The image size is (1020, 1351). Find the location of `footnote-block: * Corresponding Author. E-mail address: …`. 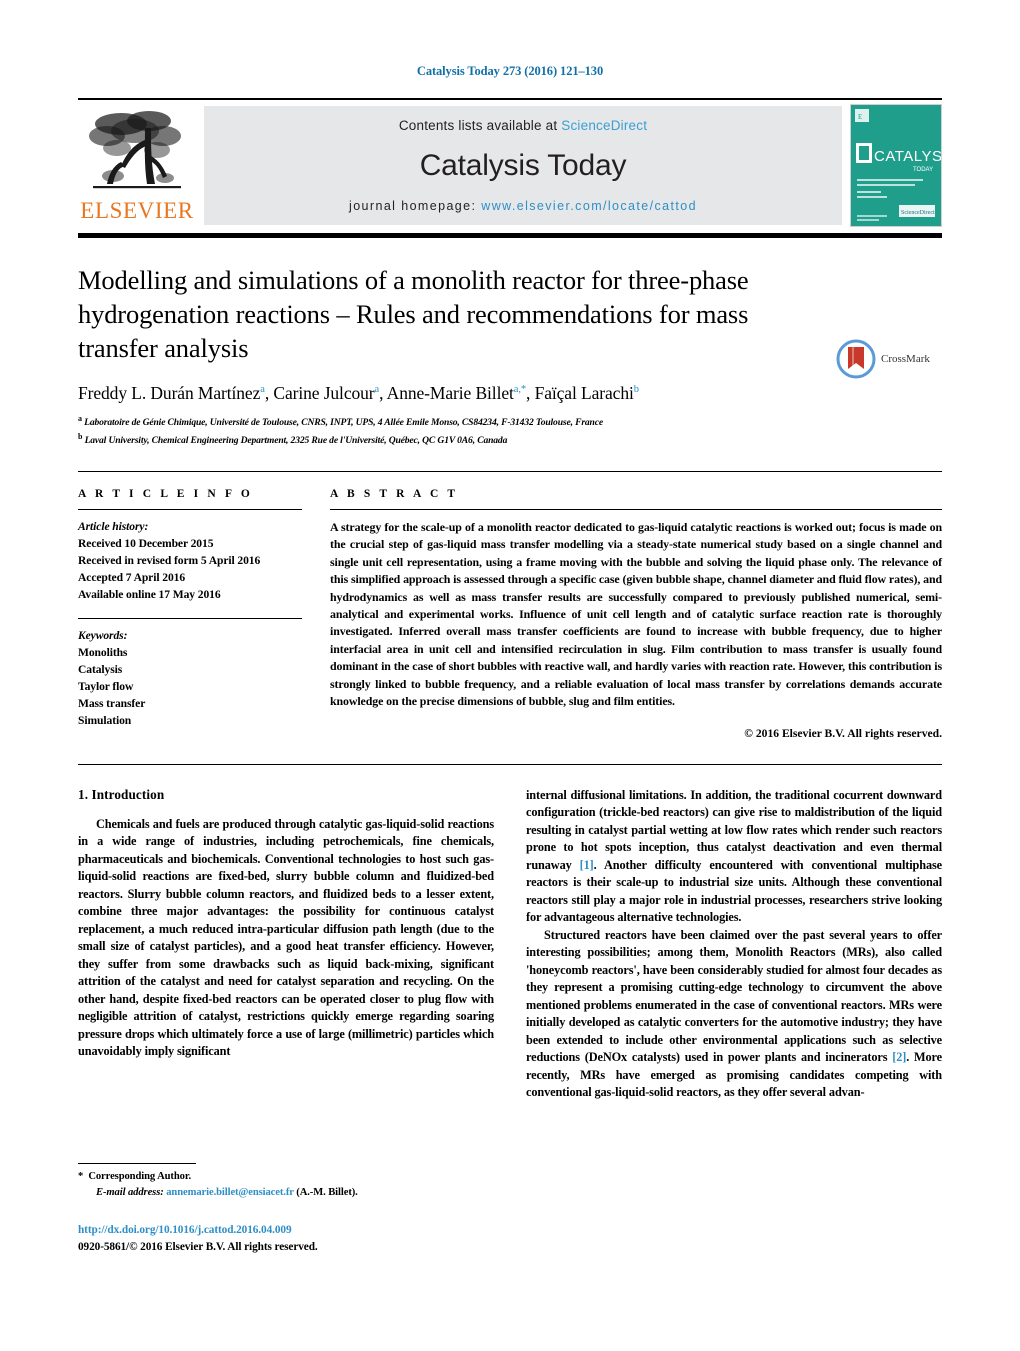

footnote-block: * Corresponding Author. E-mail address: … is located at coordinates (293, 1182).